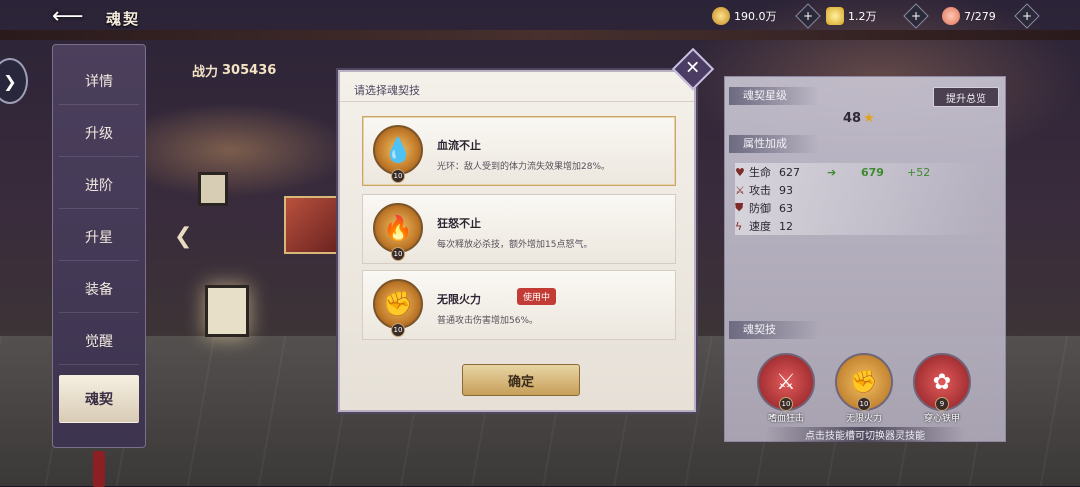  What do you see at coordinates (807, 16) in the screenshot?
I see `add-gold-button: +` at bounding box center [807, 16].